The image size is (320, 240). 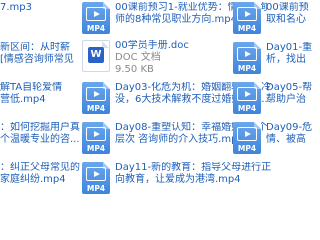 I want to click on file-name: 00学员手册.doc DOC 文档 9.50 KB, so click(x=152, y=58).